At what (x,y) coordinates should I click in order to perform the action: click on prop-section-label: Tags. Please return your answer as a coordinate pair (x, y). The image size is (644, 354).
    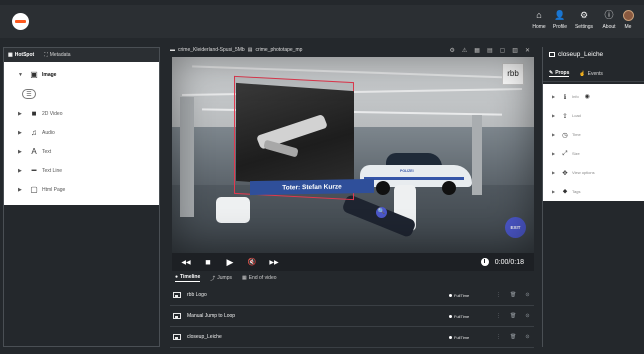
    Looking at the image, I should click on (576, 191).